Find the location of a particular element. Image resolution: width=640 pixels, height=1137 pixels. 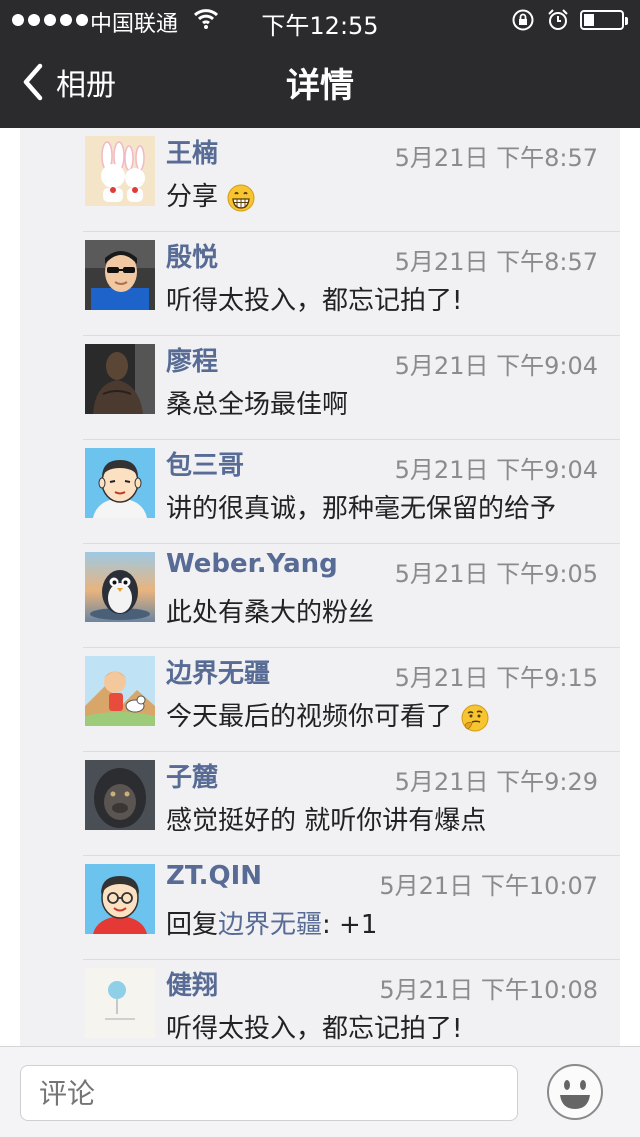

comment-text: 回复边界无疆: +1 is located at coordinates (271, 922).